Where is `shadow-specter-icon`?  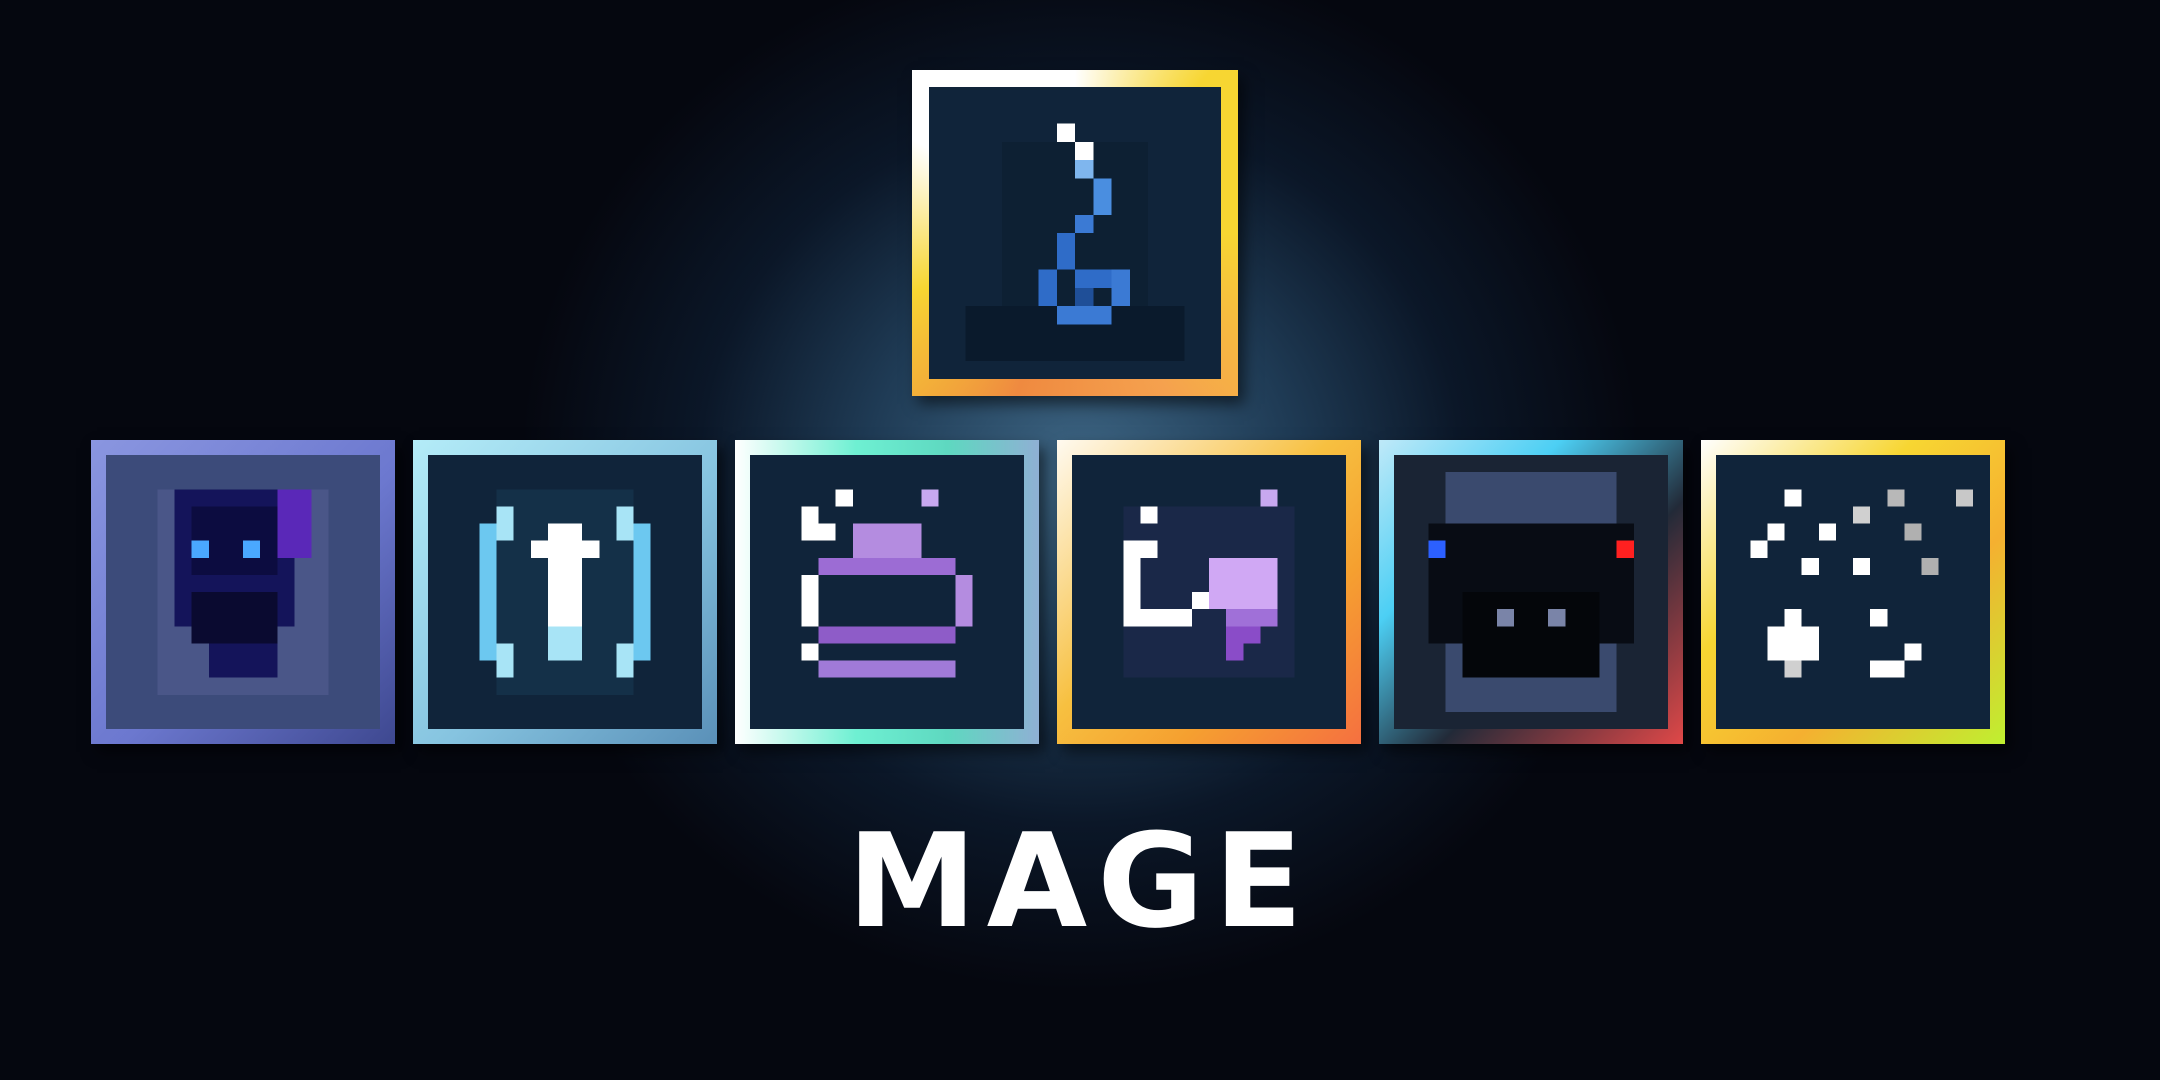 shadow-specter-icon is located at coordinates (243, 592).